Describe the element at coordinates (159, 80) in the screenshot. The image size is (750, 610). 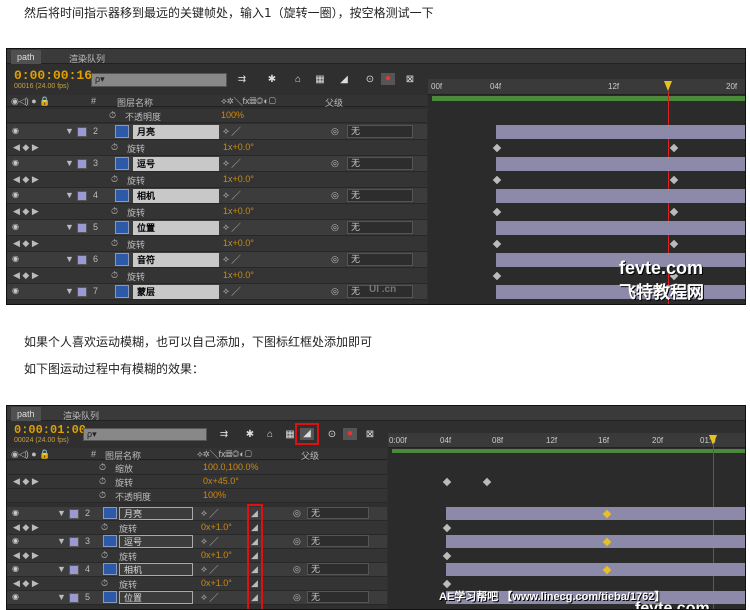
I see `layer-search-input: ρ▾` at that location.